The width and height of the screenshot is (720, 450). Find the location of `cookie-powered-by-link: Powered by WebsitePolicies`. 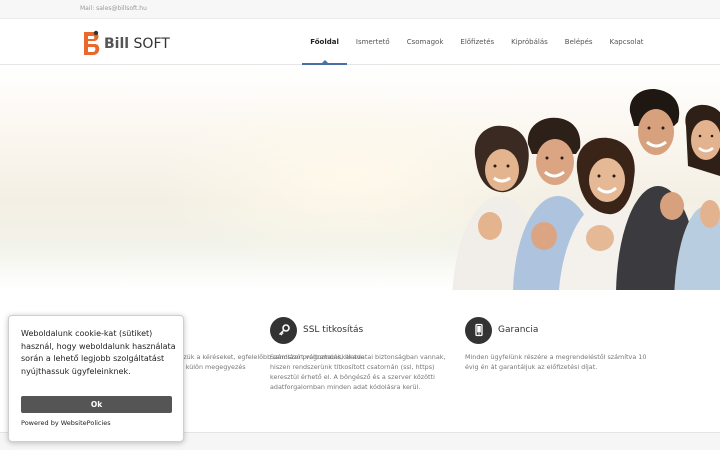

cookie-powered-by-link: Powered by WebsitePolicies is located at coordinates (66, 423).